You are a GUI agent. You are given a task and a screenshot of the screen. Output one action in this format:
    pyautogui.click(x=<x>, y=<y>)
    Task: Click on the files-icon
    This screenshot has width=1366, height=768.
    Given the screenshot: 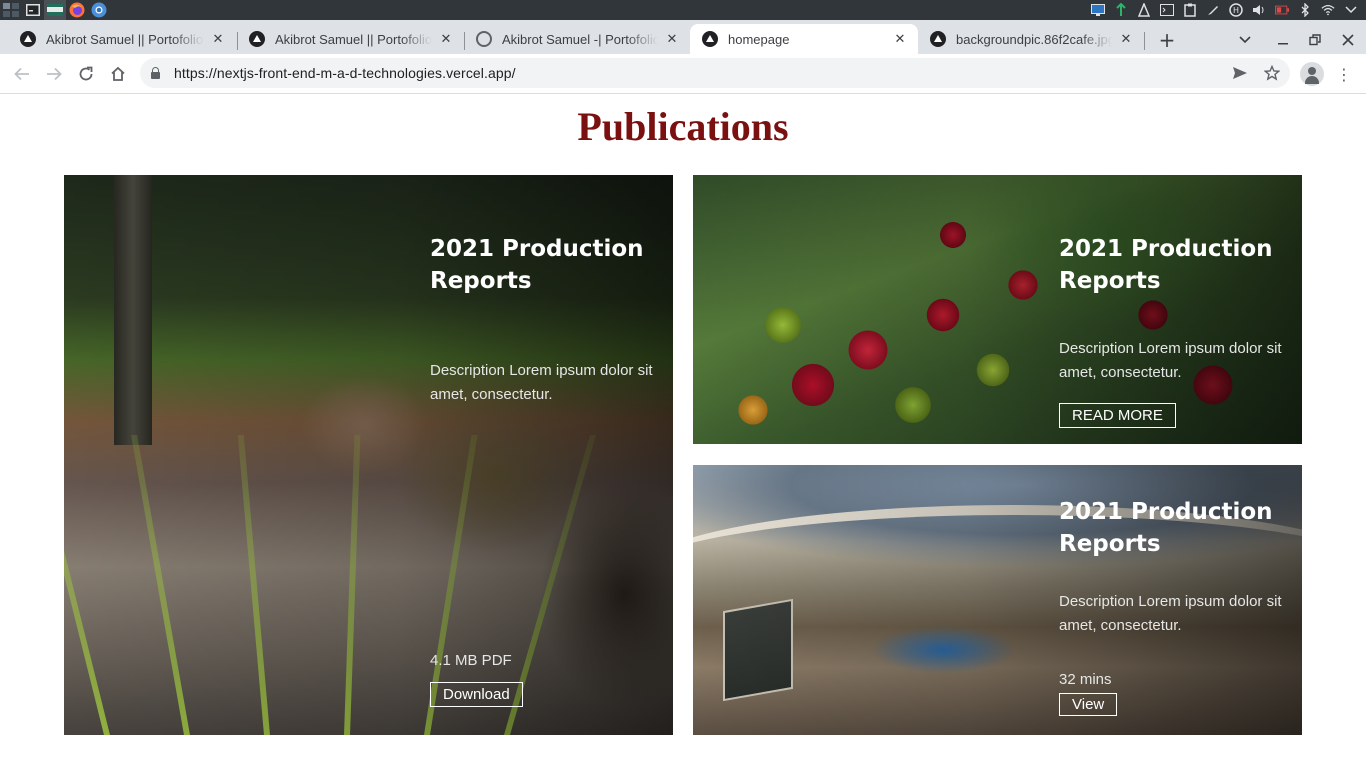 What is the action you would take?
    pyautogui.click(x=55, y=10)
    